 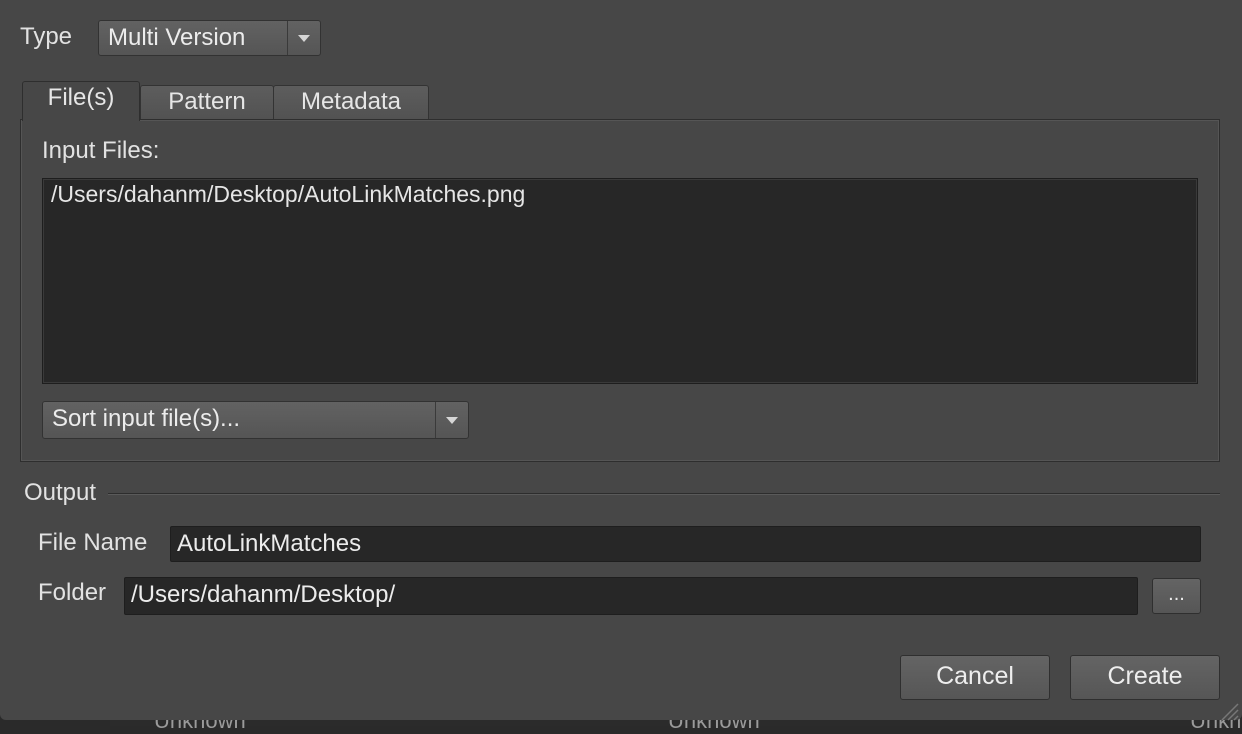 I want to click on type-label: Type, so click(x=46, y=36).